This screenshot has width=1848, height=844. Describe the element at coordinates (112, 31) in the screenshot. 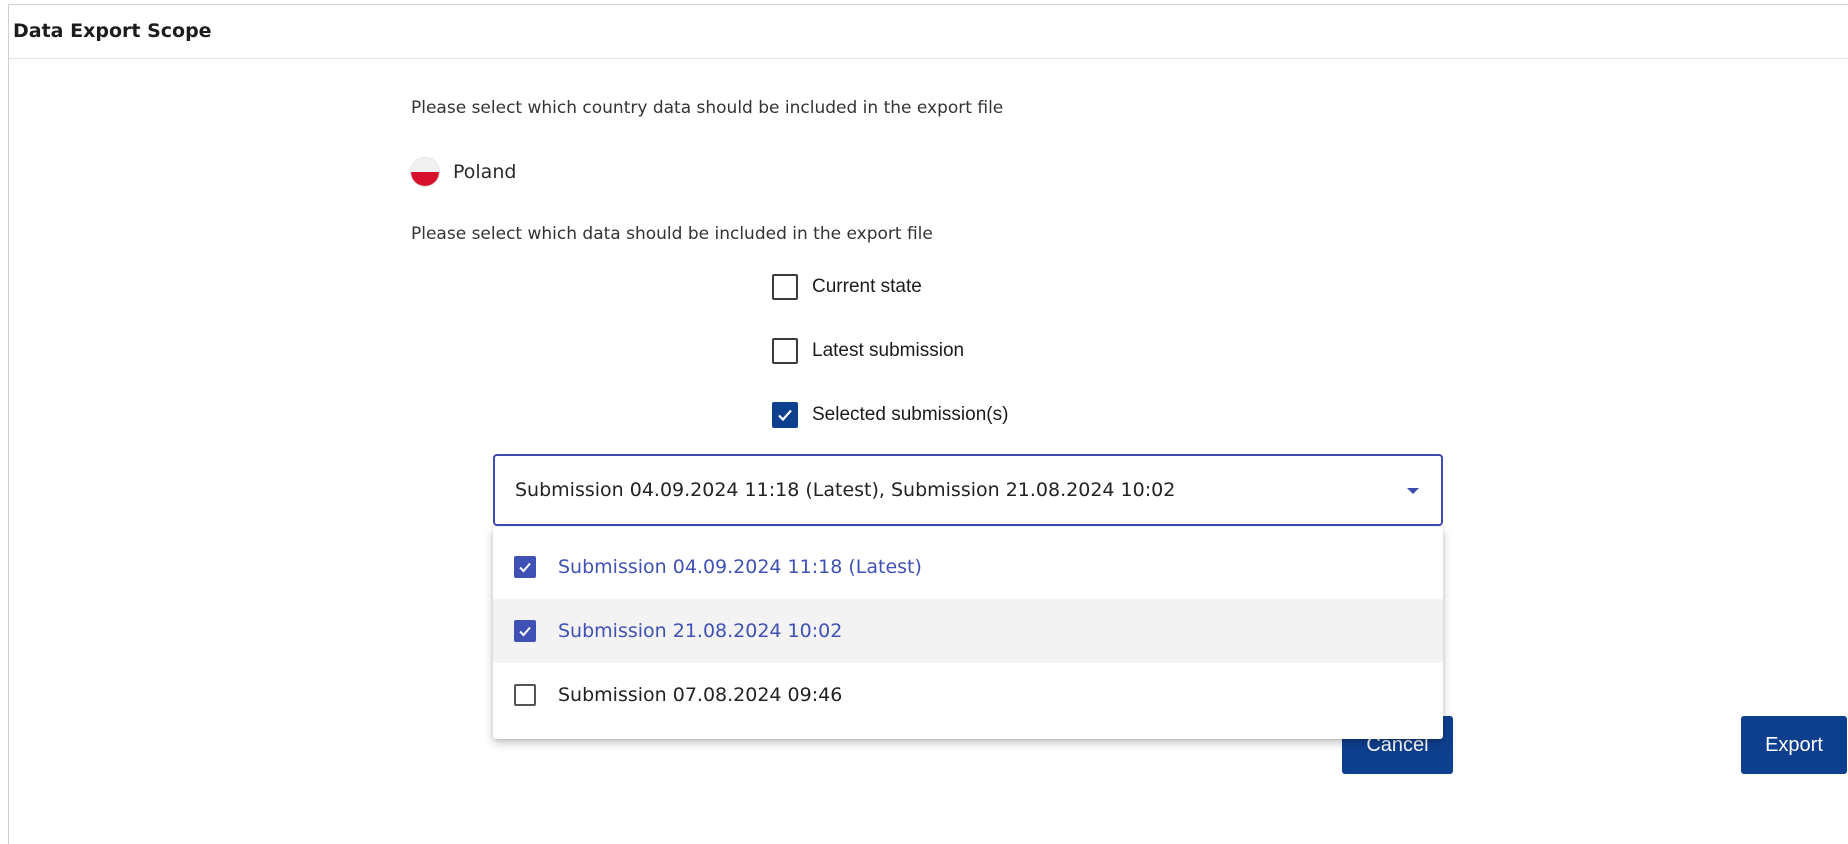

I see `panel-title: Data Export Scope` at that location.